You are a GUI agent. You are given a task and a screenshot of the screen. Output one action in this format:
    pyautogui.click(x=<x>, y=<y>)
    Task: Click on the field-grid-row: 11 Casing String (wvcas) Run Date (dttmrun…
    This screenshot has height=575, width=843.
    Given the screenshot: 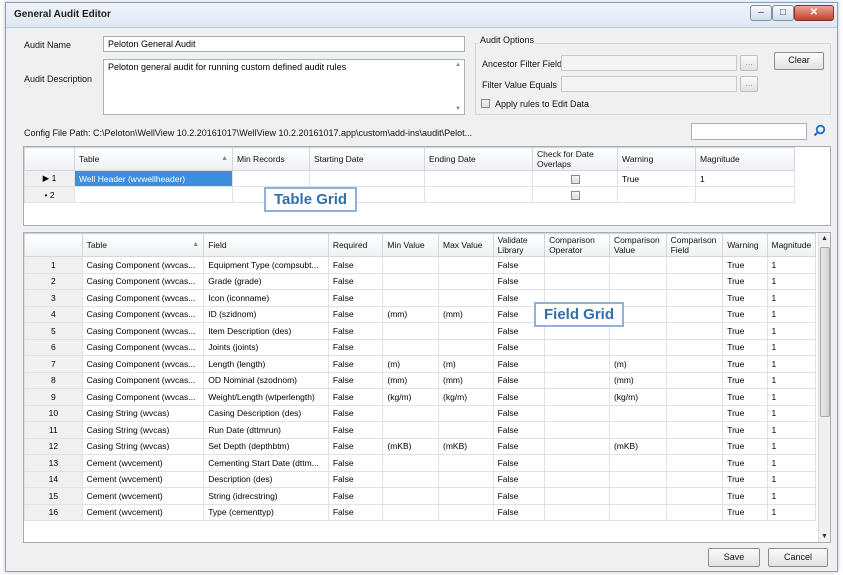 What is the action you would take?
    pyautogui.click(x=420, y=430)
    